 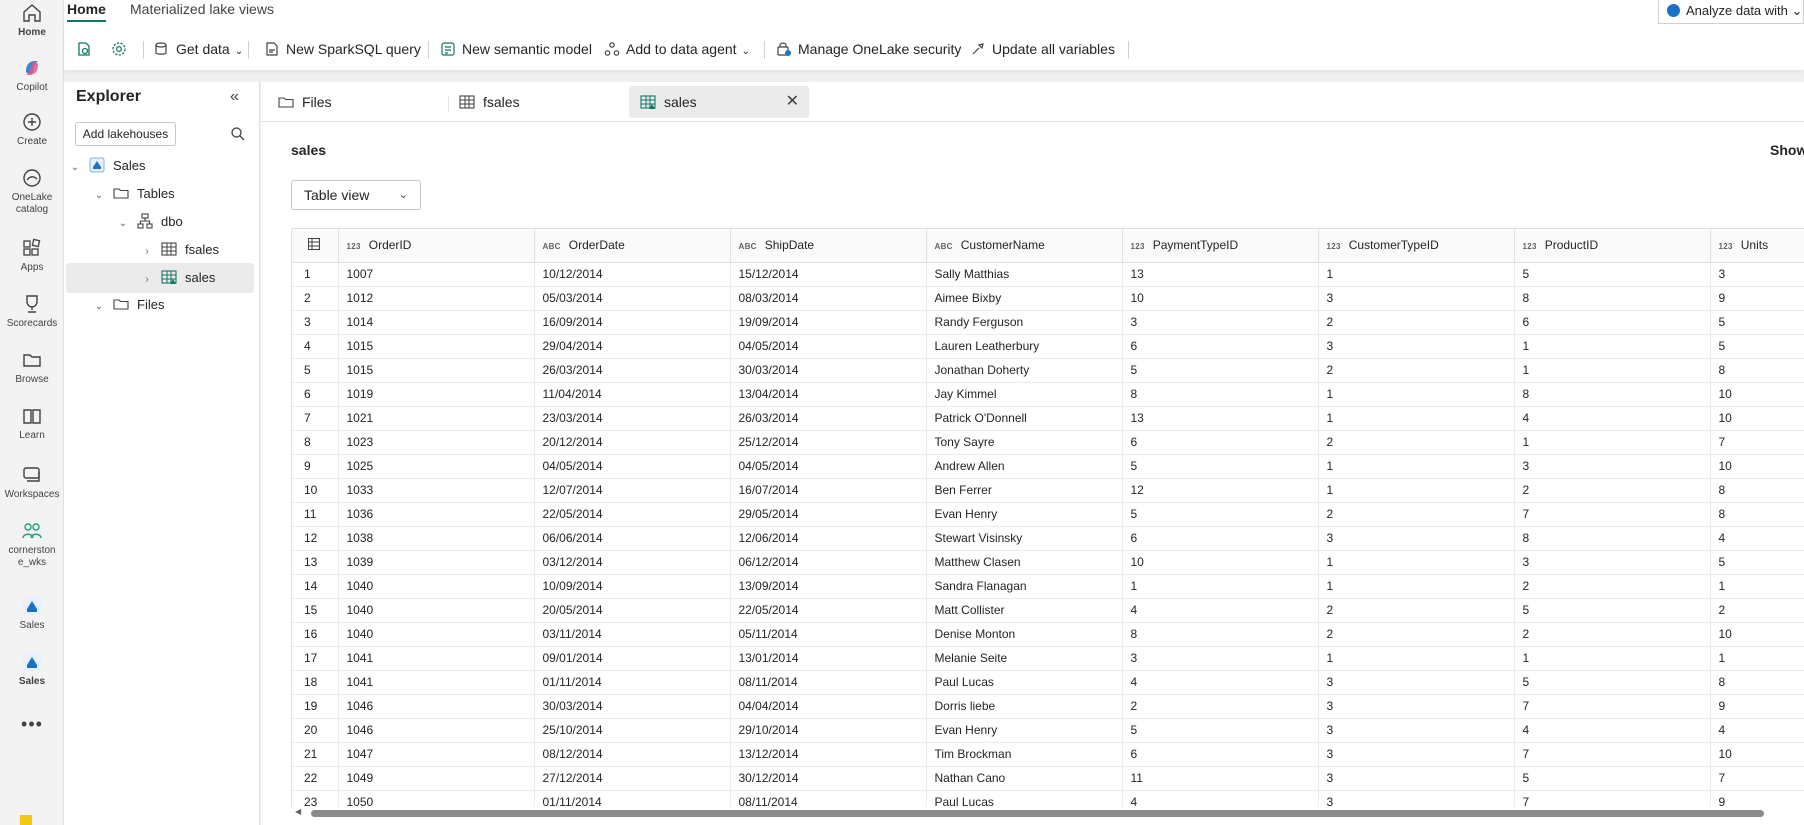 I want to click on table-cell: 08/03/2014, so click(x=828, y=298).